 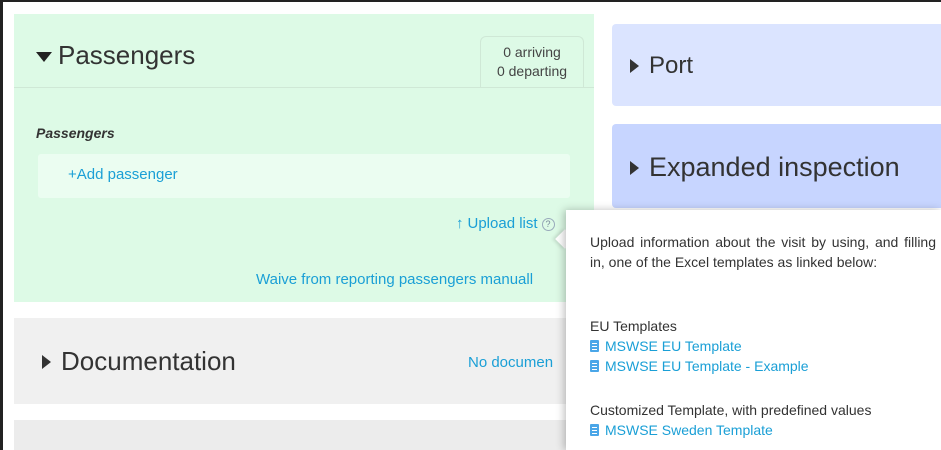 What do you see at coordinates (671, 65) in the screenshot?
I see `port-title-text: Port` at bounding box center [671, 65].